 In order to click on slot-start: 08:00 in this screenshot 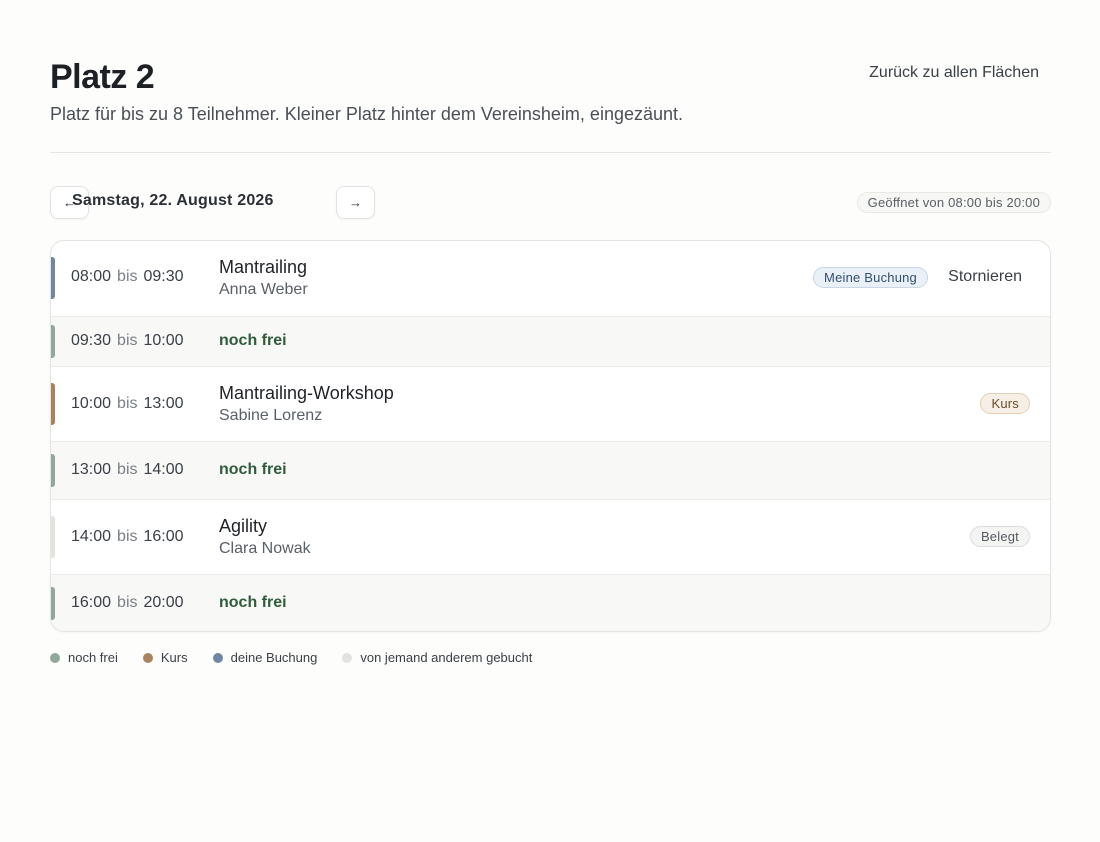, I will do `click(91, 276)`.